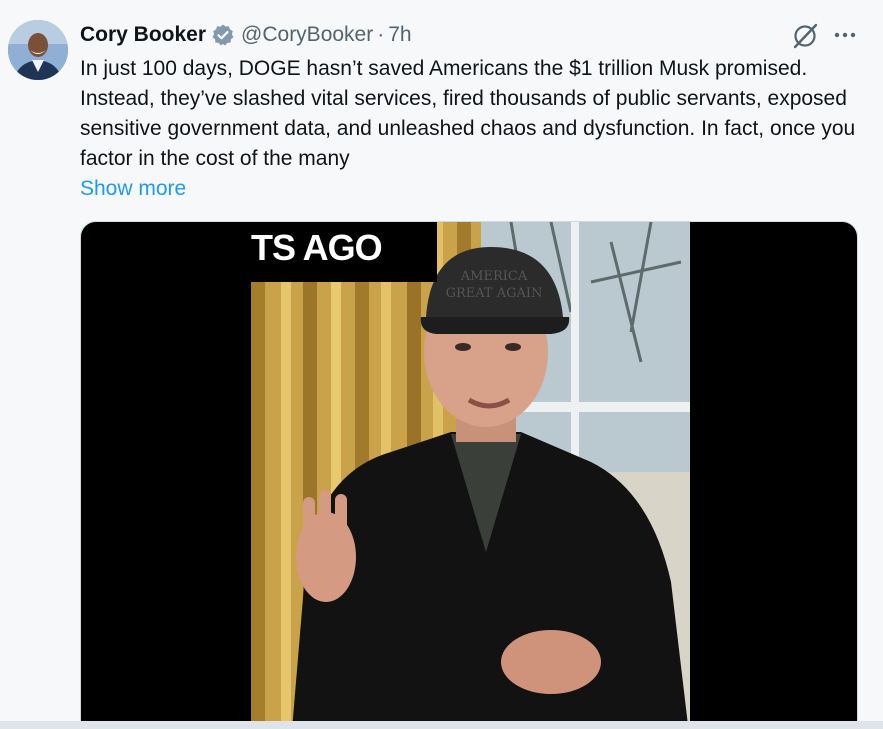  I want to click on tweet-header: Cory Booker @CoryBooker · 7h, so click(246, 35).